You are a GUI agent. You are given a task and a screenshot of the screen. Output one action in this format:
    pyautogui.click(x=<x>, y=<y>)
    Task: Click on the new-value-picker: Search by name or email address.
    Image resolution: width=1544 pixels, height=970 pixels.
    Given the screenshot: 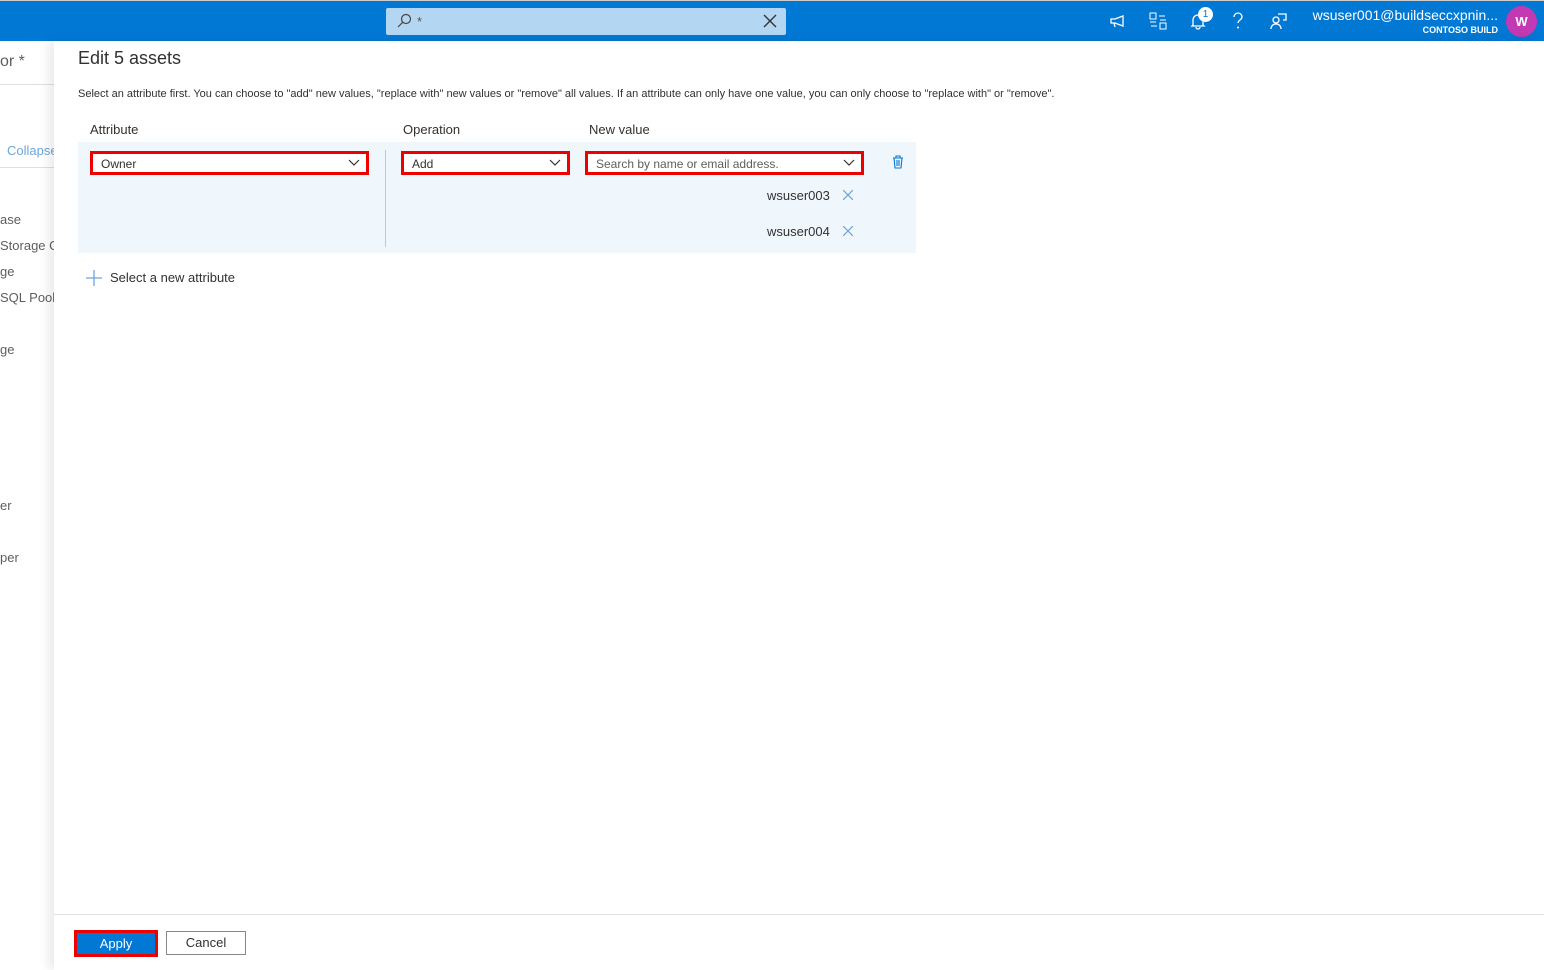 What is the action you would take?
    pyautogui.click(x=724, y=163)
    